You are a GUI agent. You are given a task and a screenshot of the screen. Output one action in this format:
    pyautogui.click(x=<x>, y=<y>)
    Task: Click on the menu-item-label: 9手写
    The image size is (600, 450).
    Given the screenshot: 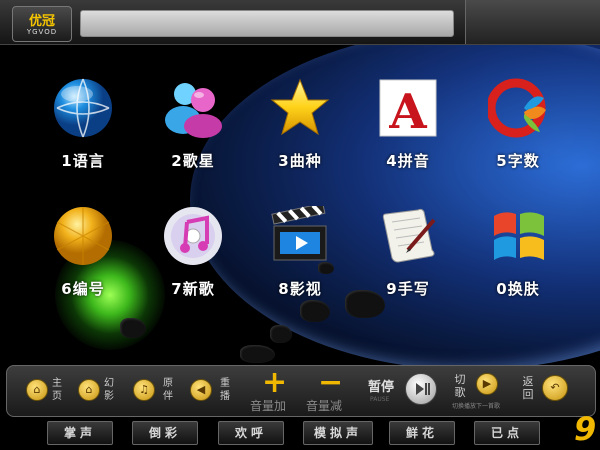 What is the action you would take?
    pyautogui.click(x=408, y=289)
    